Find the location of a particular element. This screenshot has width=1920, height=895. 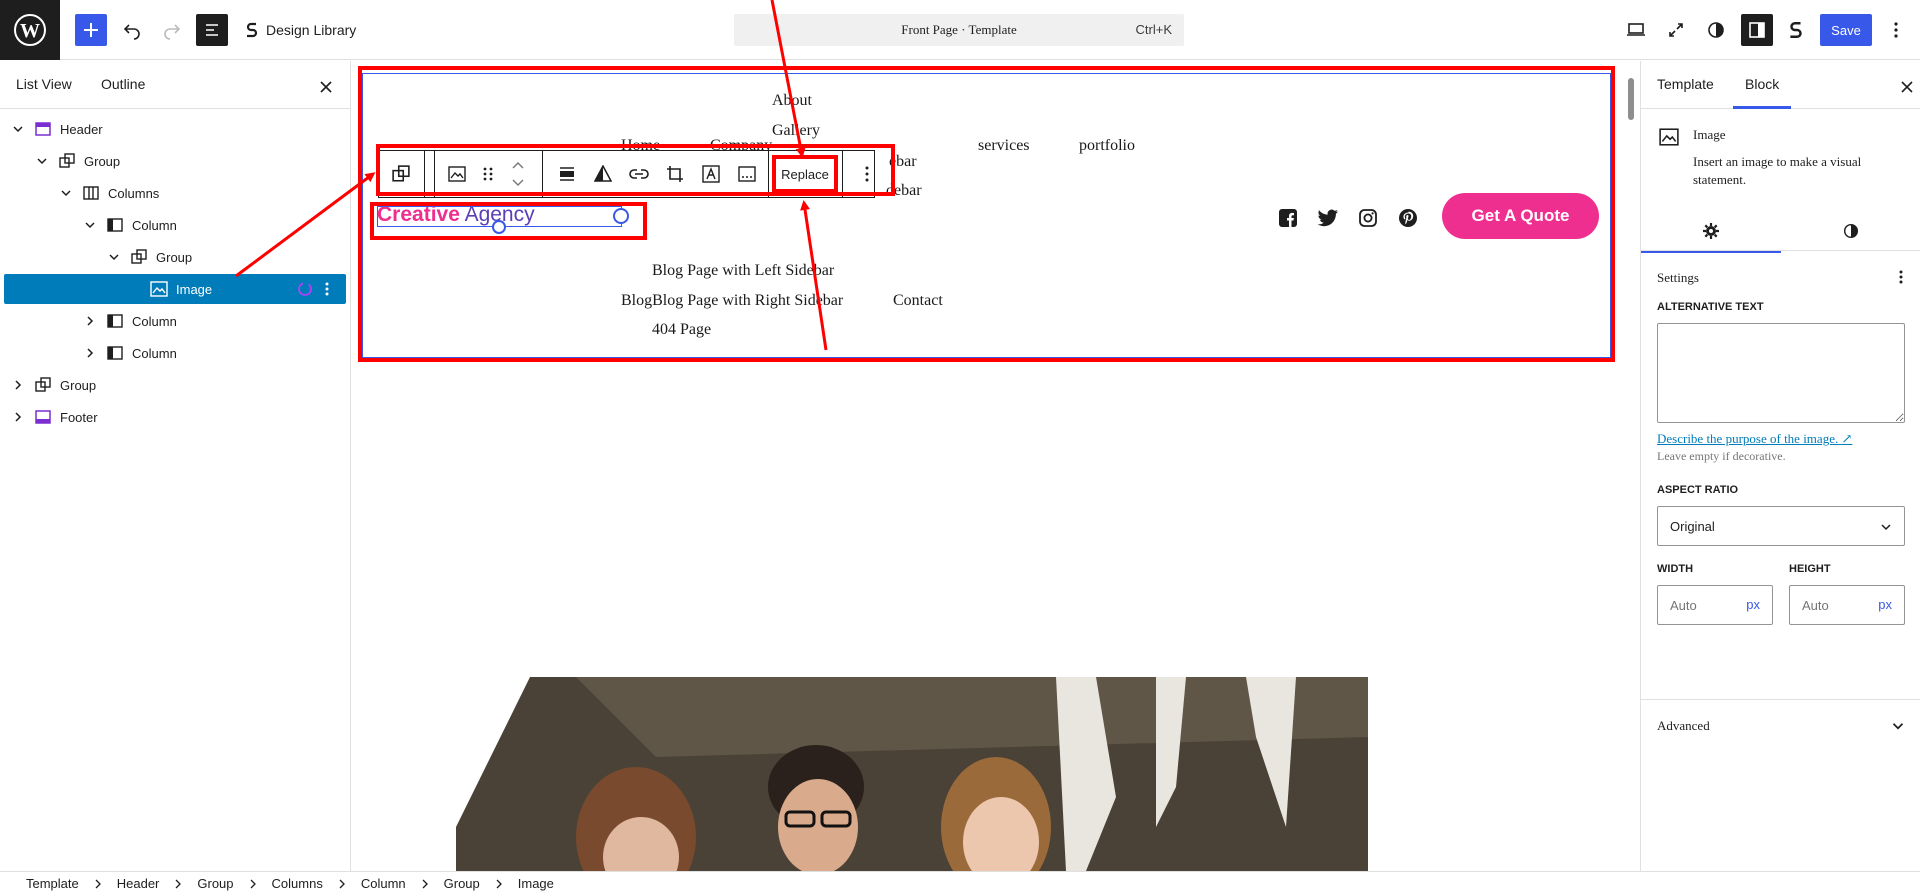

tree-item-label: Header is located at coordinates (81, 129).